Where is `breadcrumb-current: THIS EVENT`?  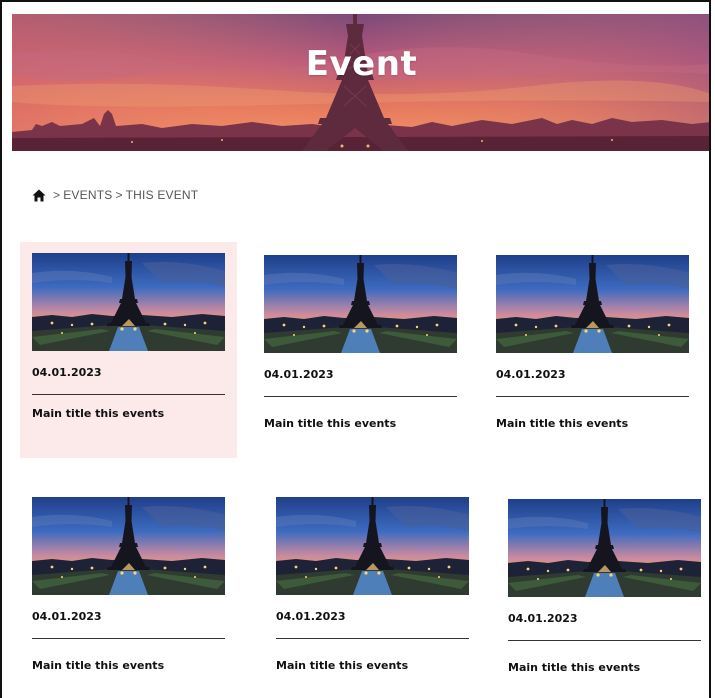 breadcrumb-current: THIS EVENT is located at coordinates (162, 195).